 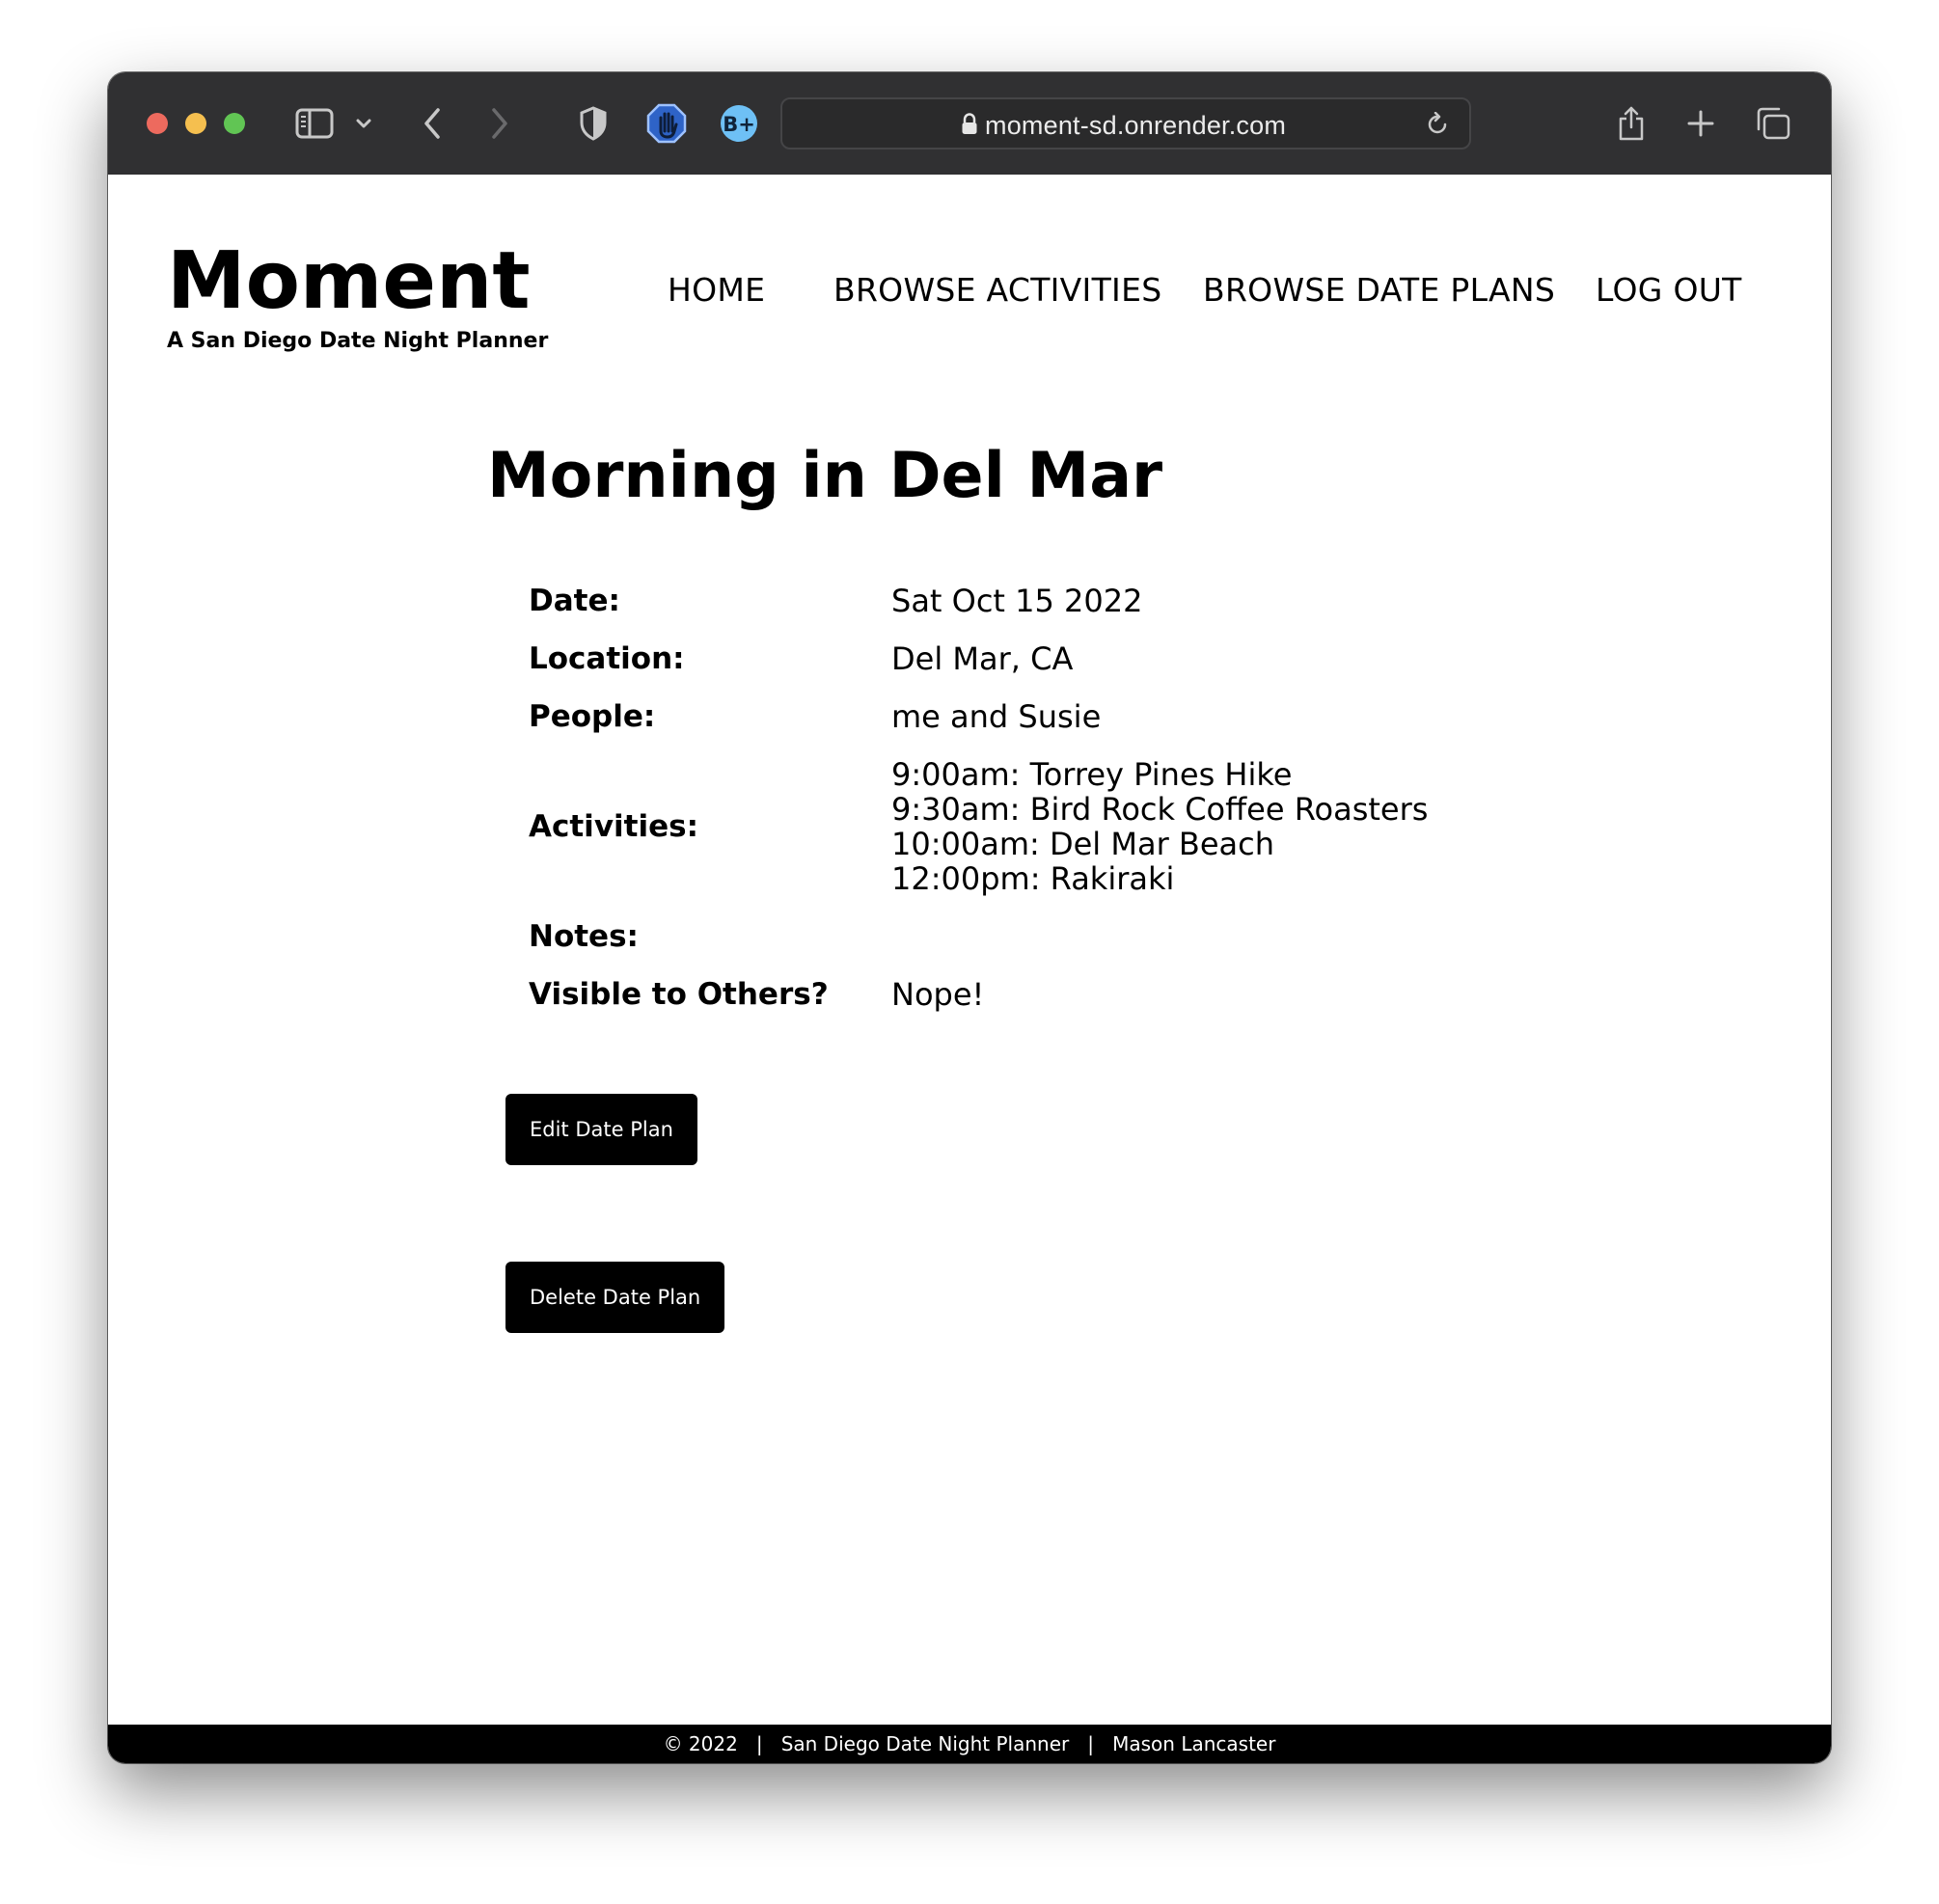 What do you see at coordinates (1437, 125) in the screenshot?
I see `reload-icon` at bounding box center [1437, 125].